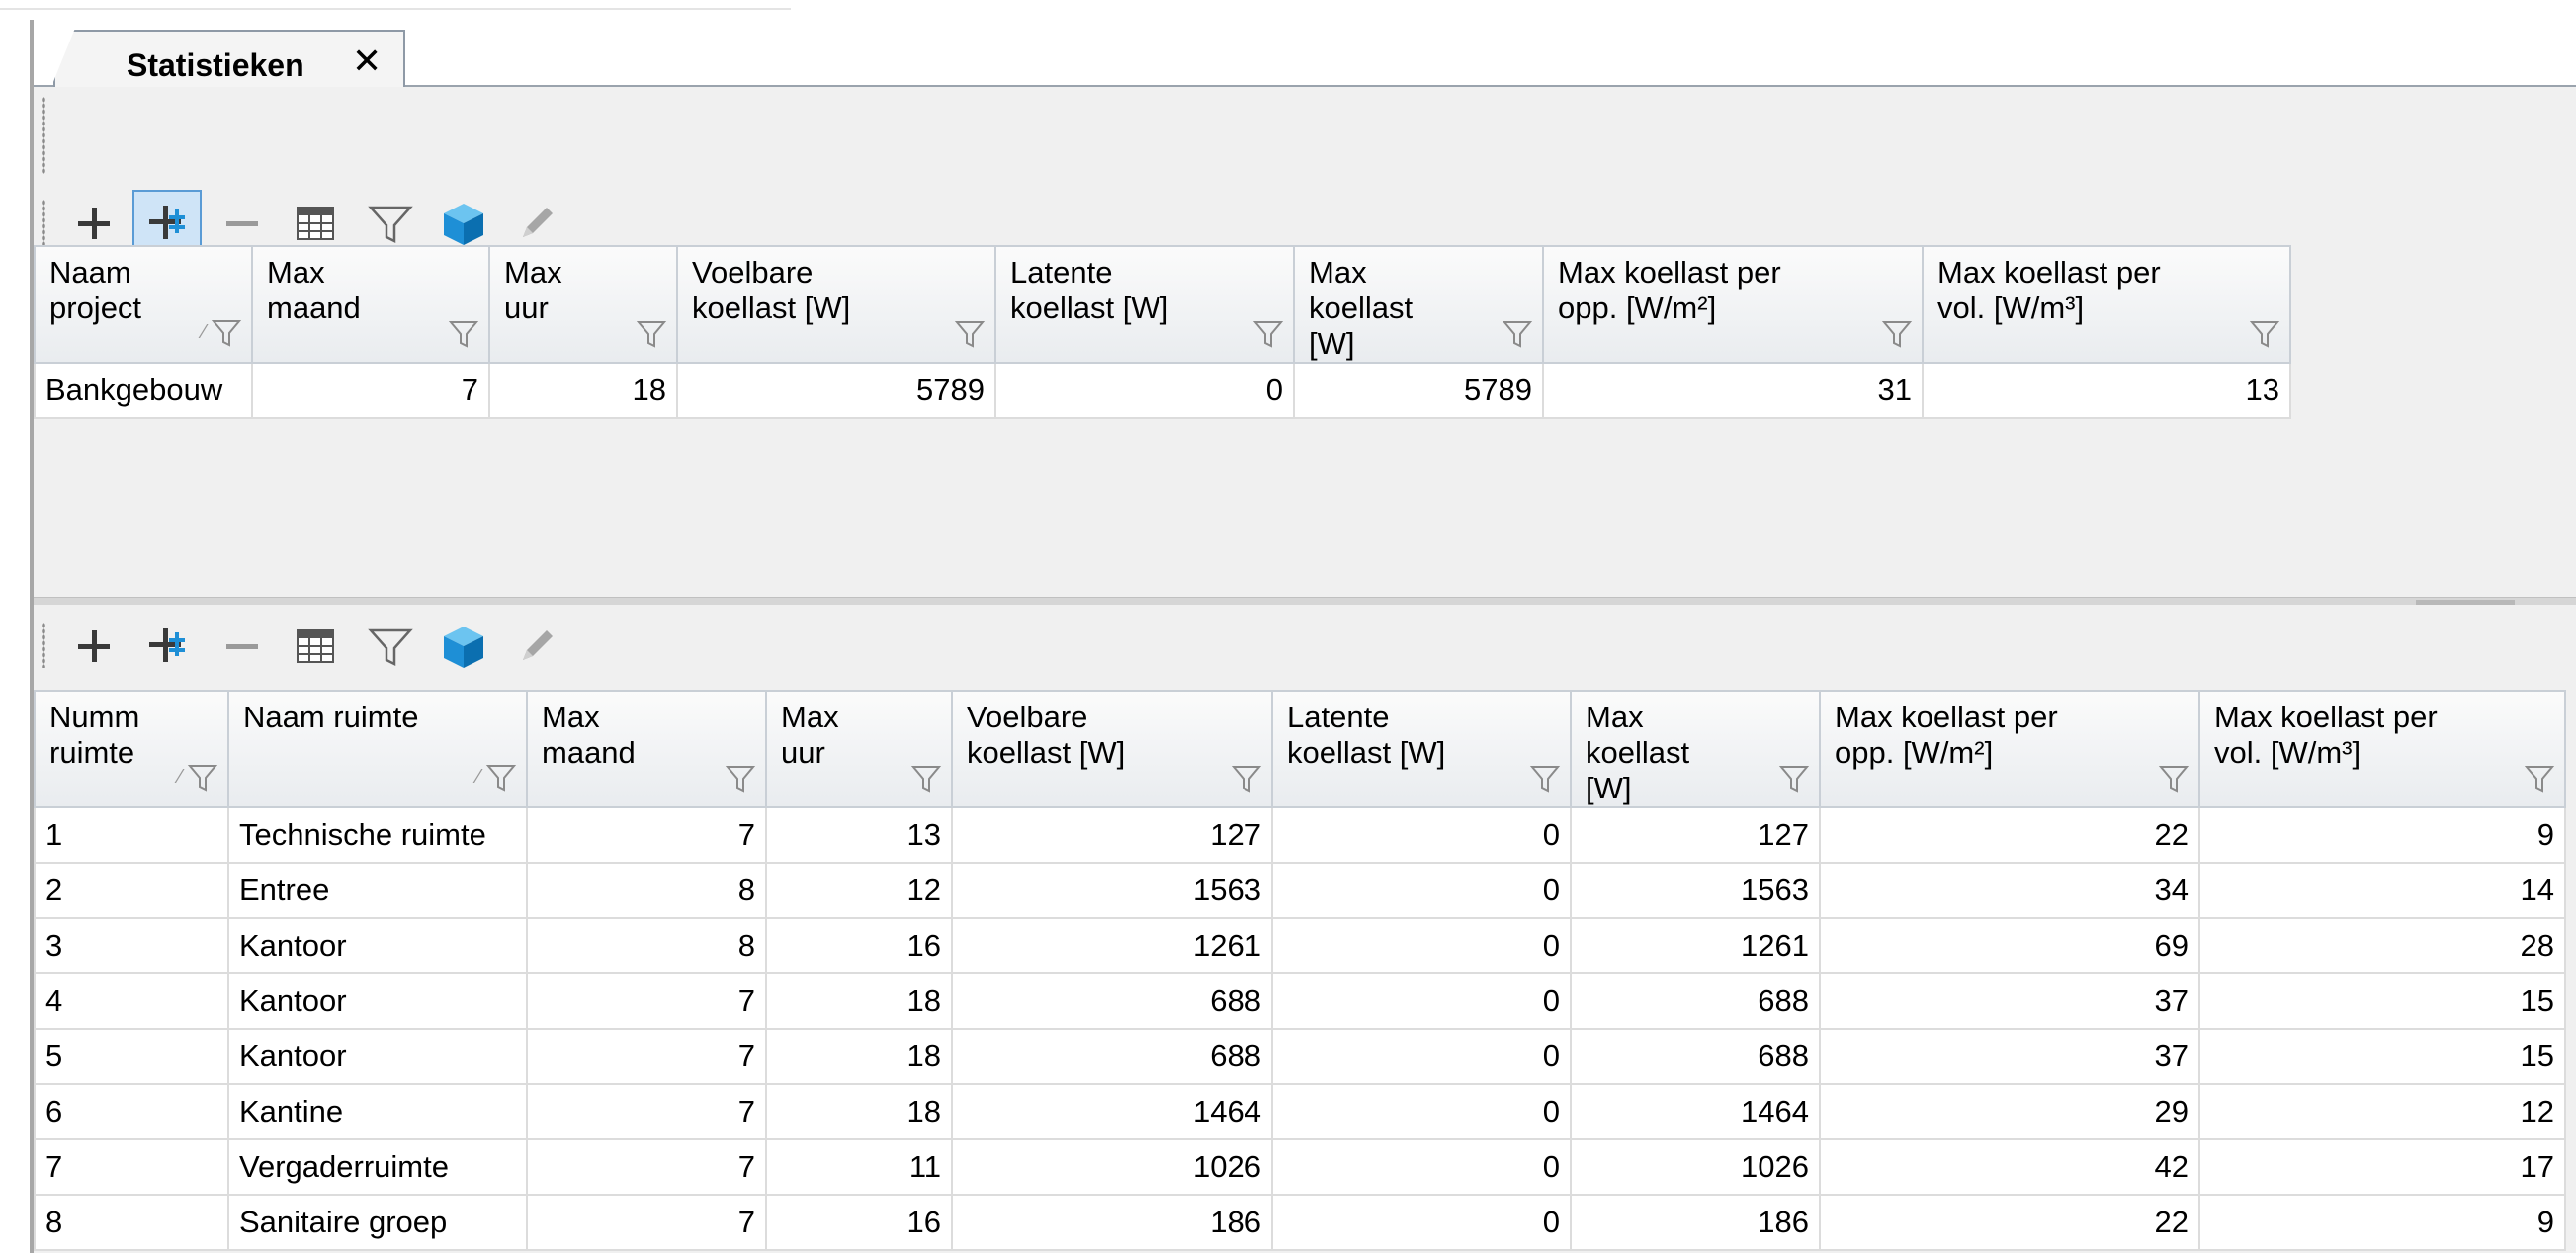  I want to click on table-cell: 15, so click(2382, 1001).